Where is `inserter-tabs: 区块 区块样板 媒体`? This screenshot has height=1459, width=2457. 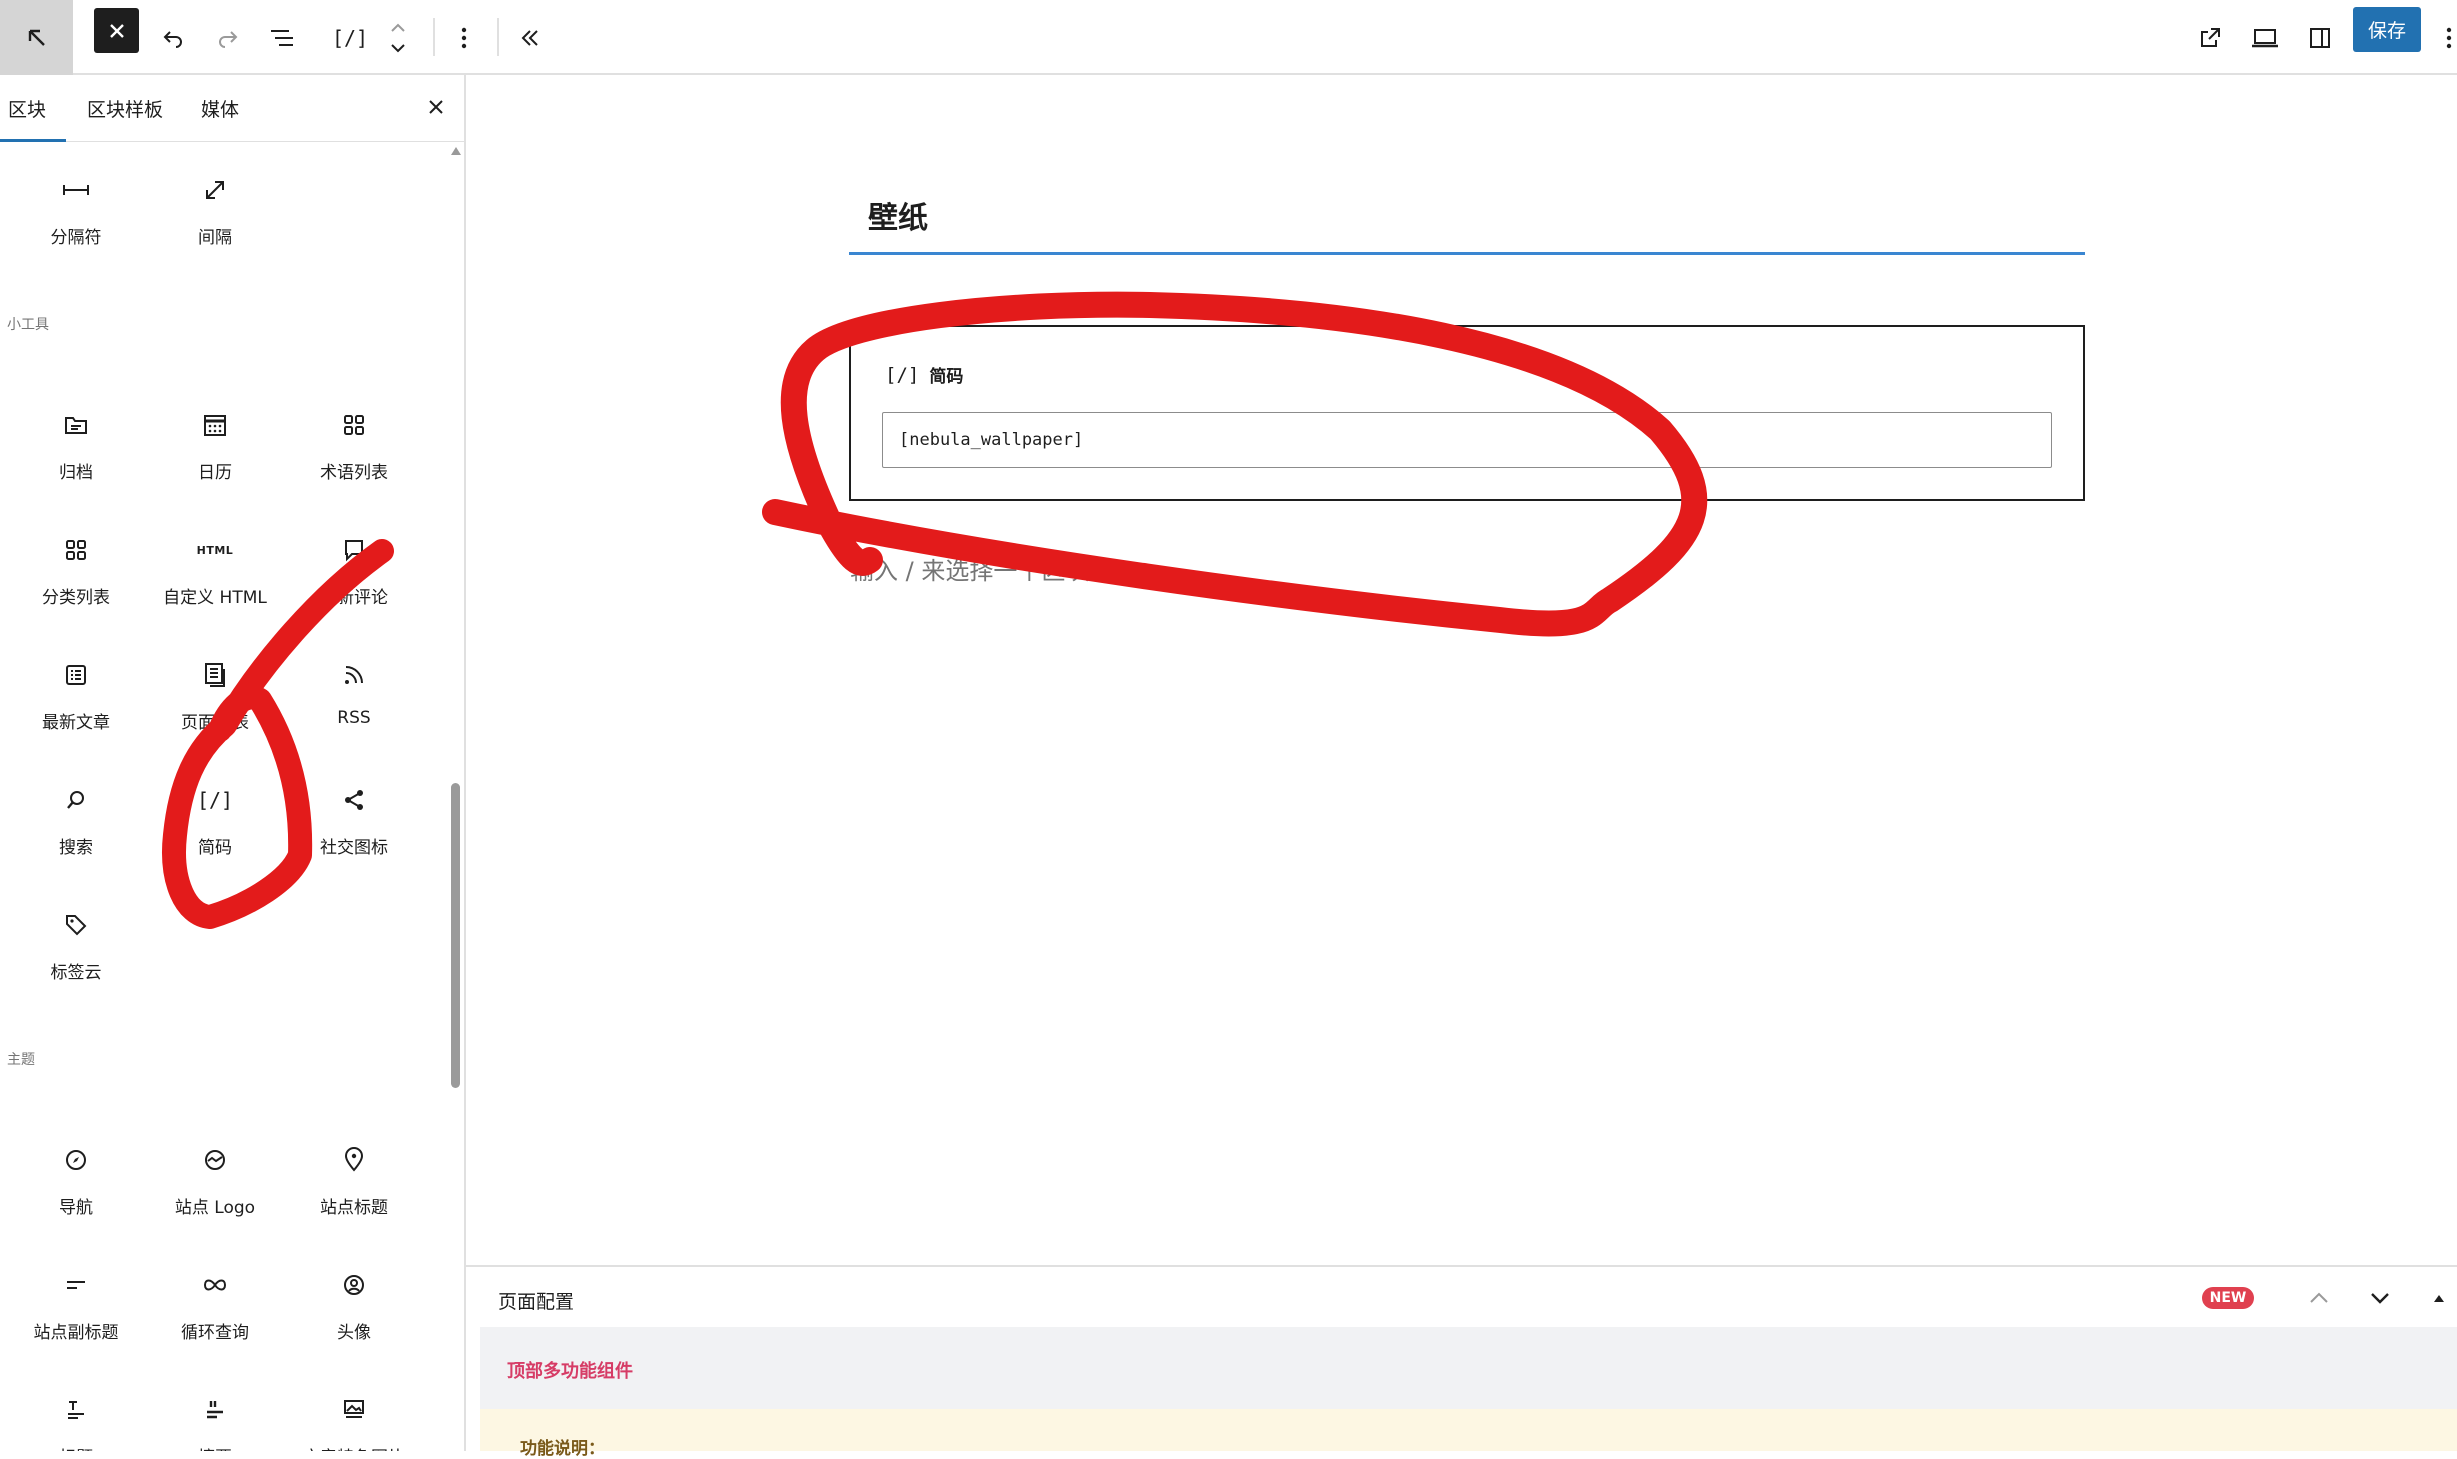 inserter-tabs: 区块 区块样板 媒体 is located at coordinates (232, 108).